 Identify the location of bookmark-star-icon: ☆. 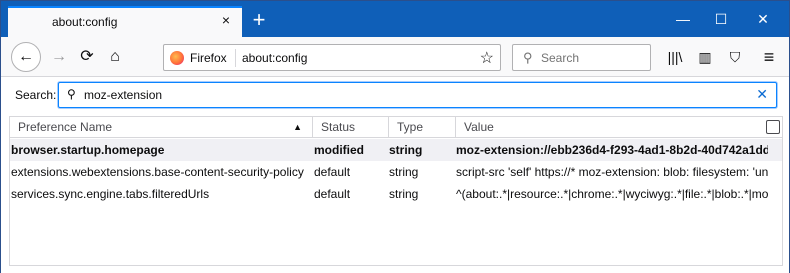
(487, 58).